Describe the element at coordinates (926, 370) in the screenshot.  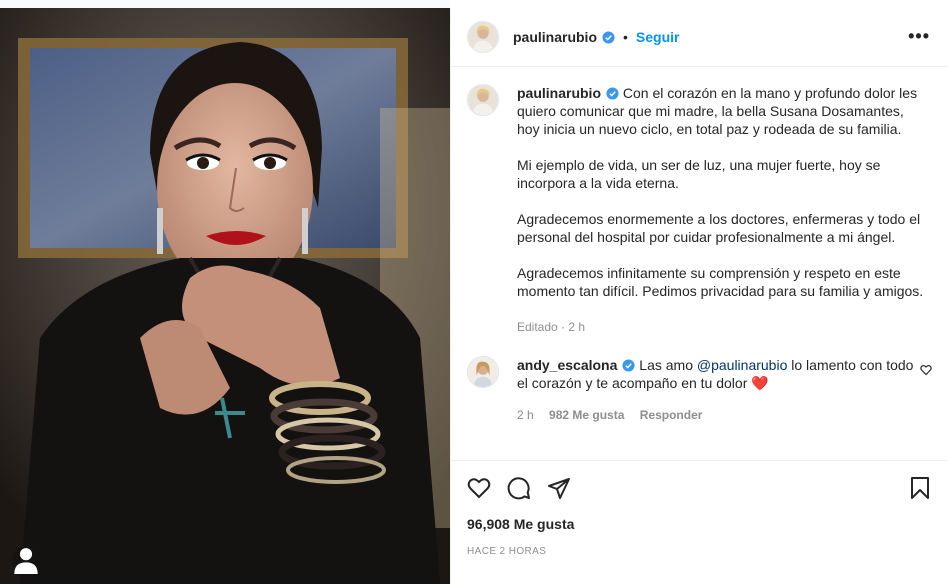
I see `comment-like-icon` at that location.